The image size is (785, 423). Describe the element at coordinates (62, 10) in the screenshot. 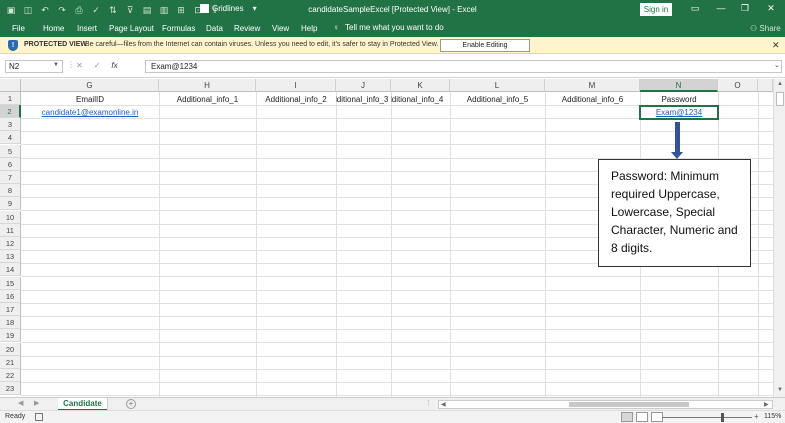

I see `redo-icon: ↷` at that location.